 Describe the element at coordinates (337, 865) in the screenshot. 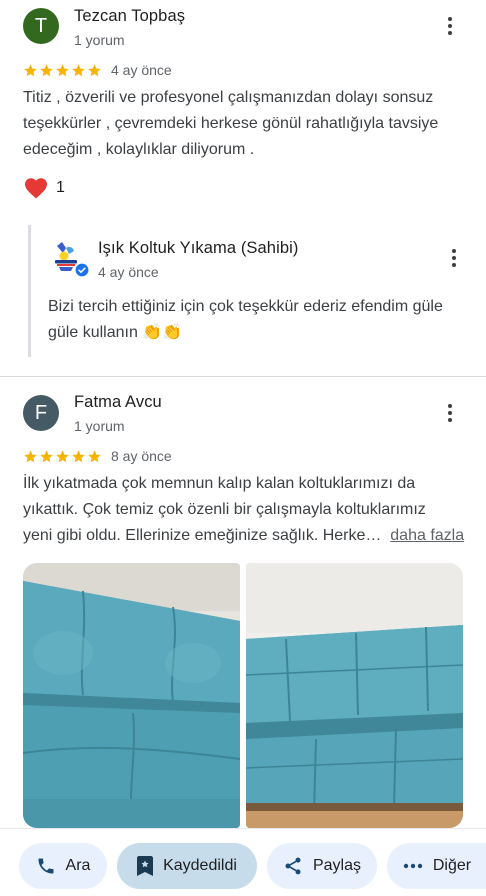

I see `share-label: Paylaş` at that location.